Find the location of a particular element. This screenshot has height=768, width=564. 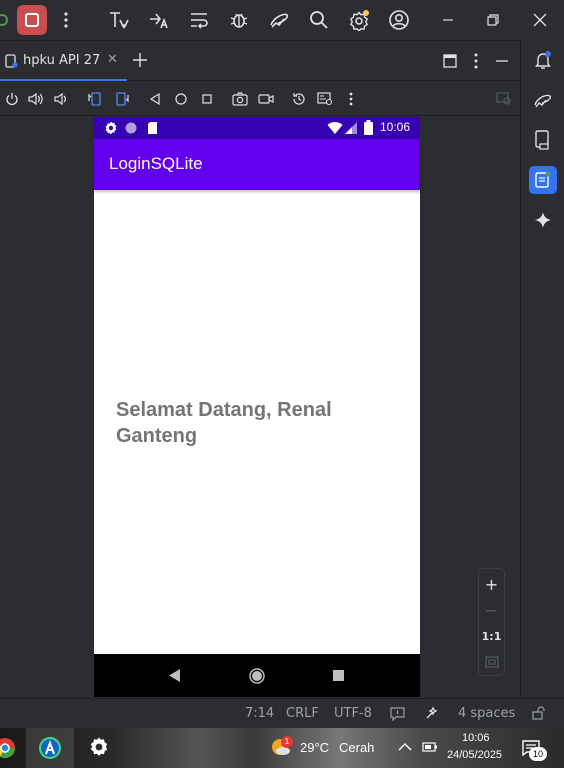

stop-button is located at coordinates (32, 20).